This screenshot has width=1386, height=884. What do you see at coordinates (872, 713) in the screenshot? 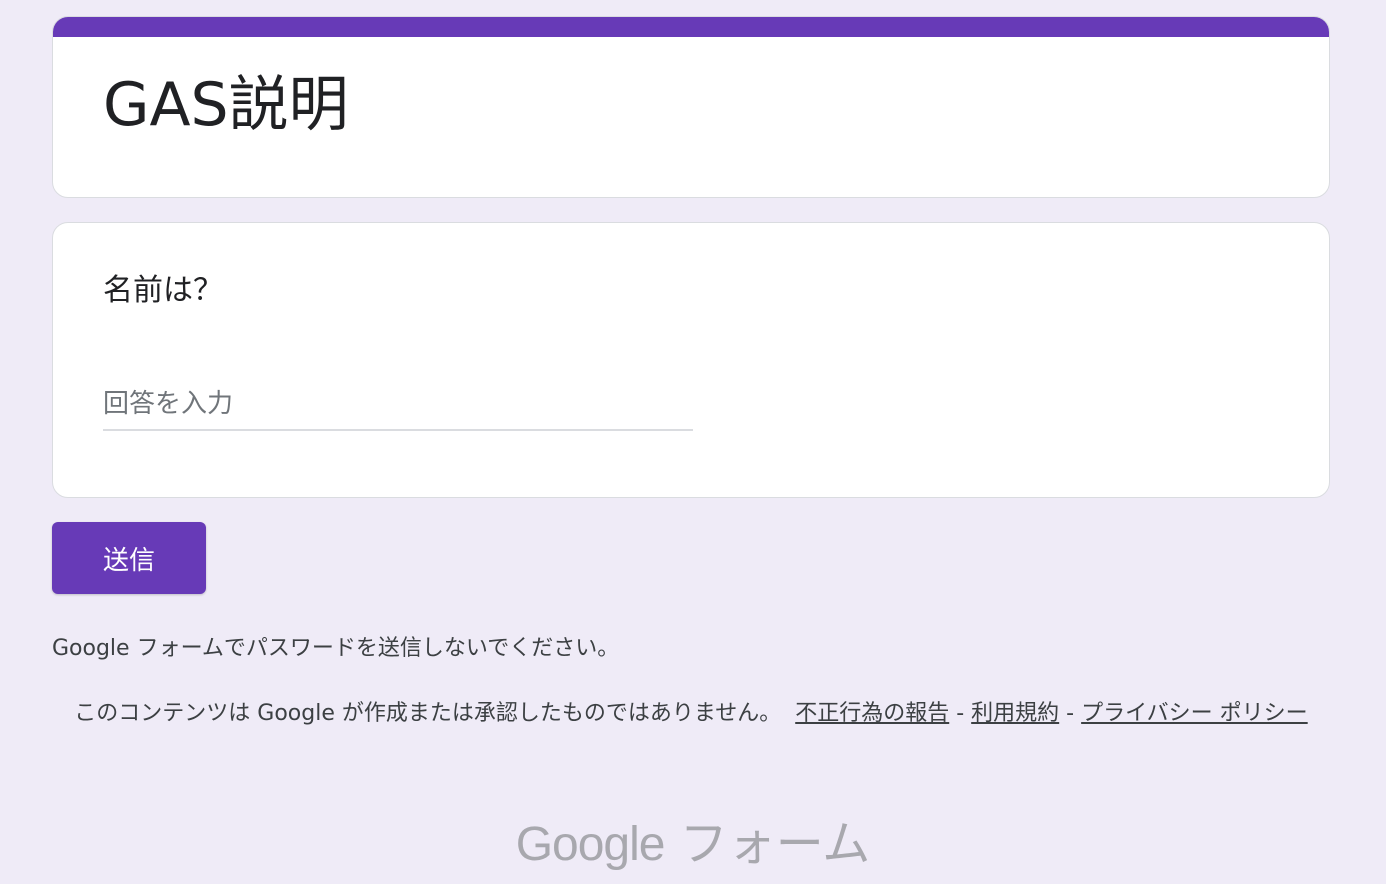
I see `report-abuse-link: 不正行為の報告` at bounding box center [872, 713].